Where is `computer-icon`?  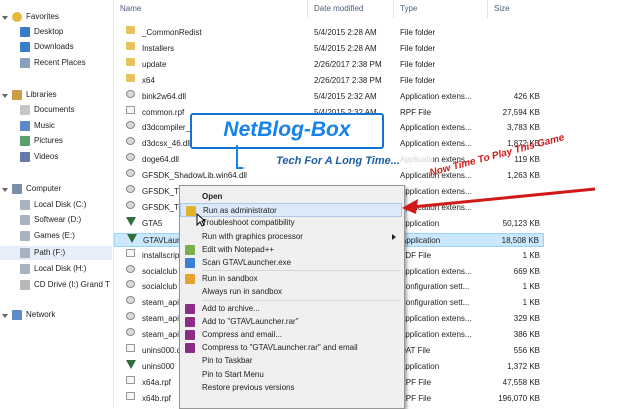 computer-icon is located at coordinates (17, 189).